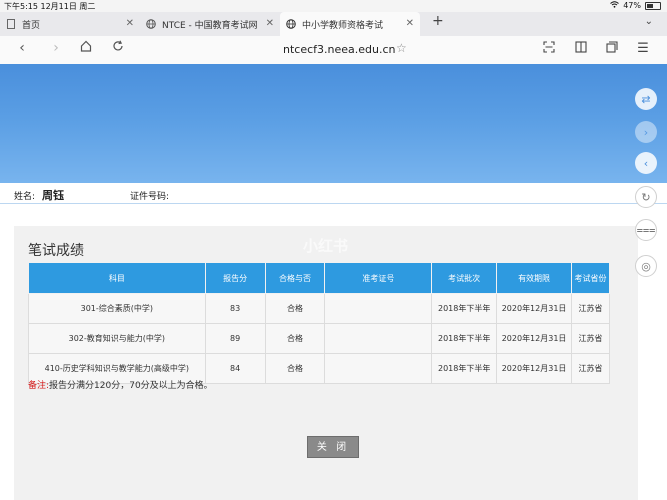 The height and width of the screenshot is (500, 667). What do you see at coordinates (150, 197) in the screenshot?
I see `id-label: 证件号码:` at bounding box center [150, 197].